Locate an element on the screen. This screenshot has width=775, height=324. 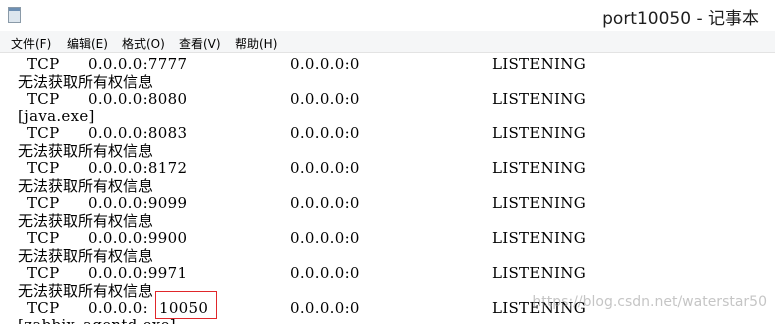
netstat-row: TCP 0.0.0.0:8083 0.0.0.0:0 LISTENING is located at coordinates (387, 133).